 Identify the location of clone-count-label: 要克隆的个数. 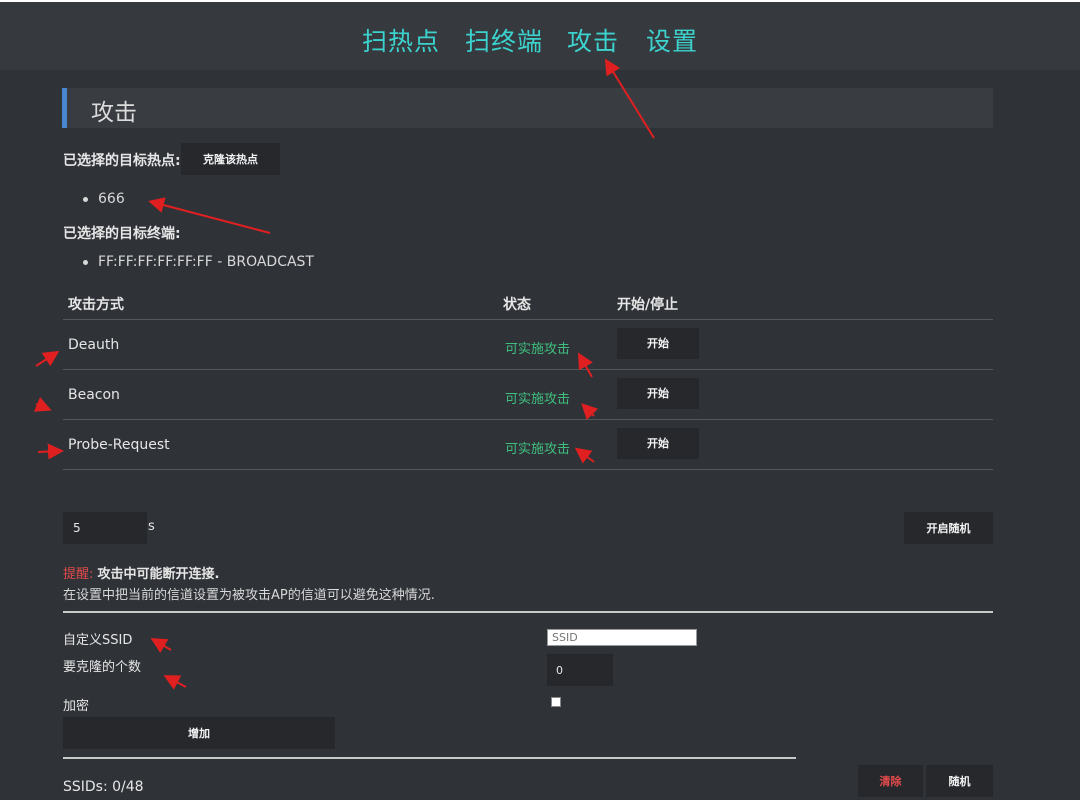
(102, 667).